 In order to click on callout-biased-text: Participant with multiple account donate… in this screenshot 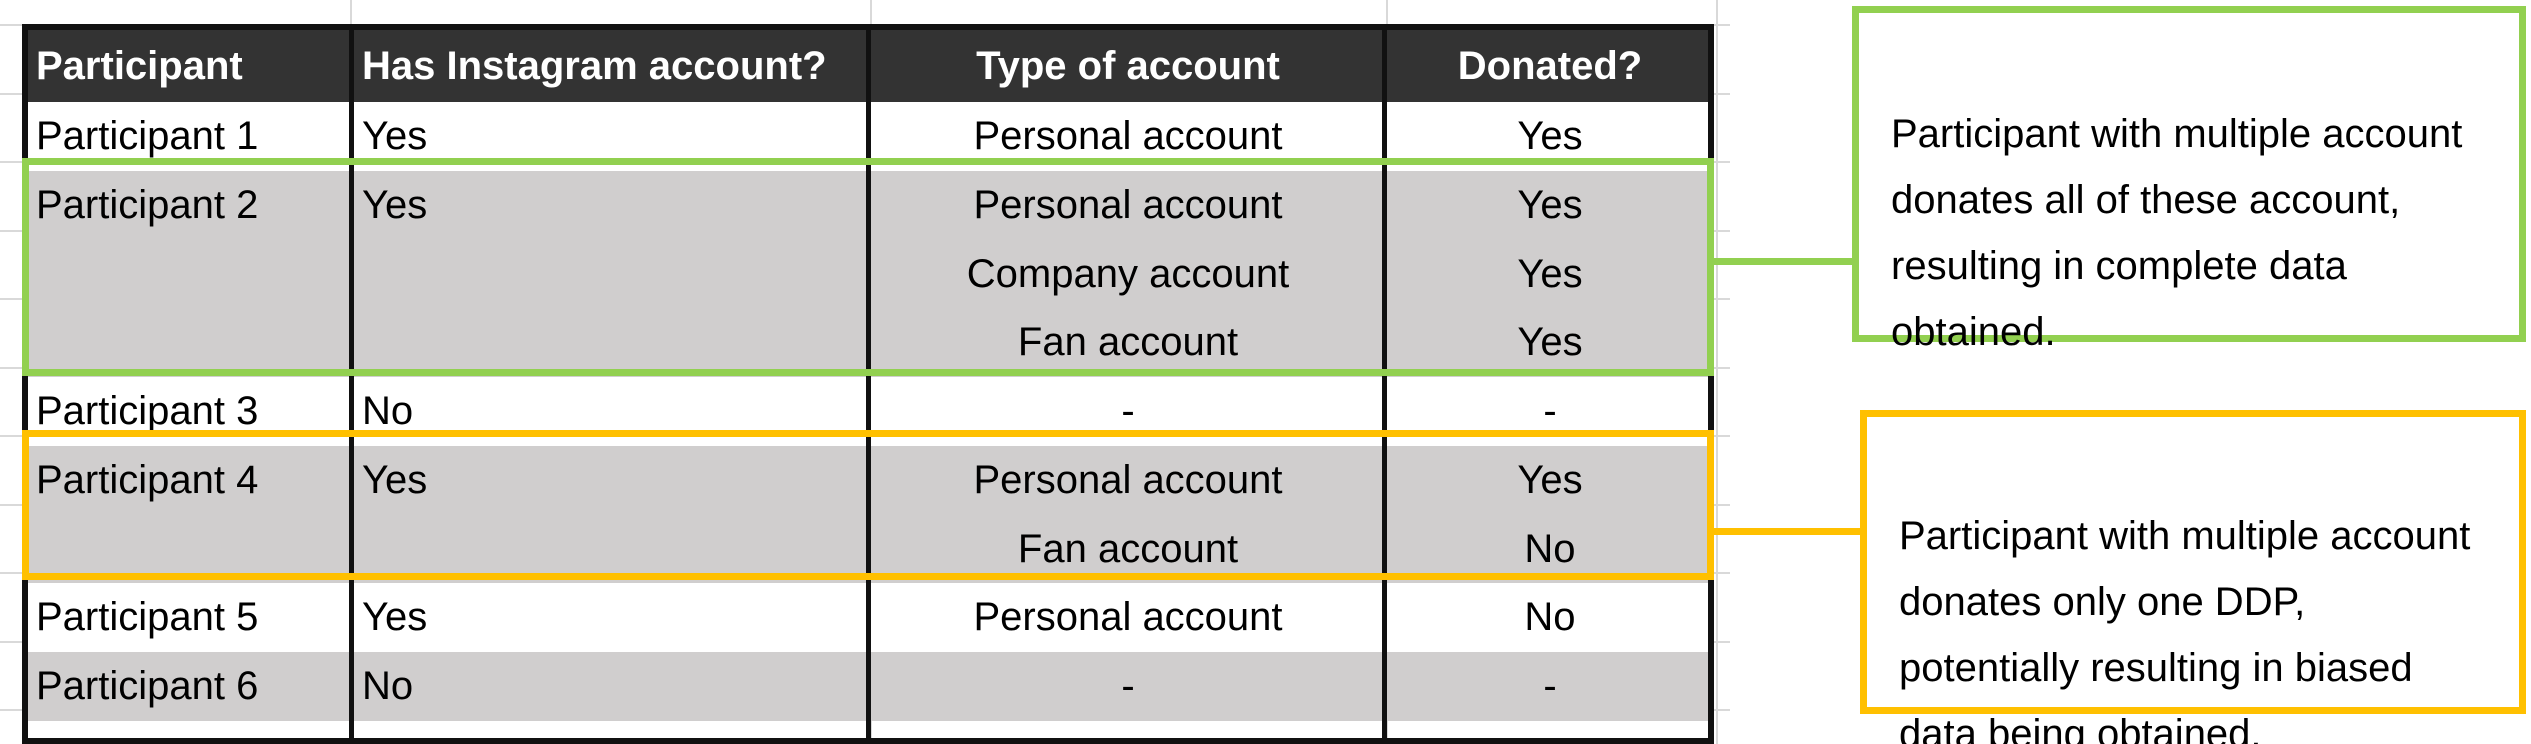, I will do `click(2185, 629)`.